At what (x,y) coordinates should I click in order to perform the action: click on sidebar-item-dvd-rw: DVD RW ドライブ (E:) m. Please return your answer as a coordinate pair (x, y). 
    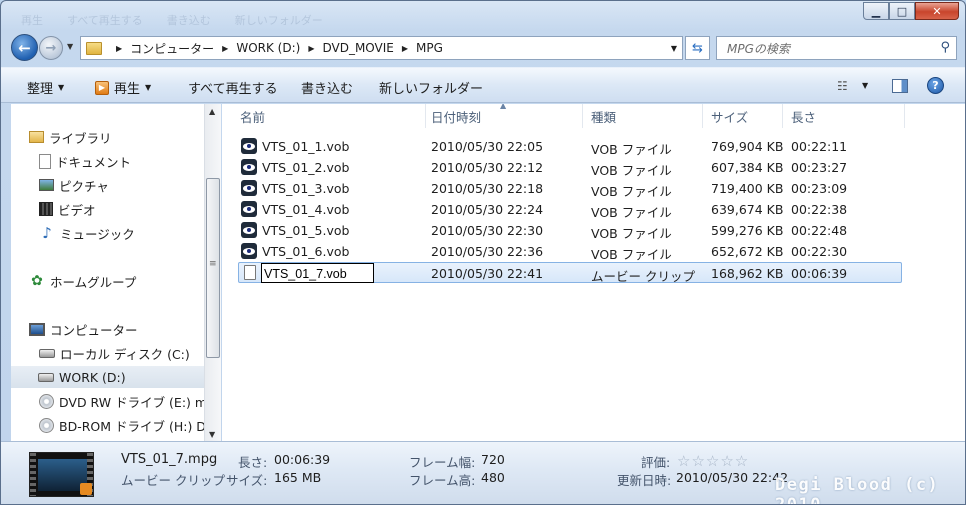
    Looking at the image, I should click on (121, 401).